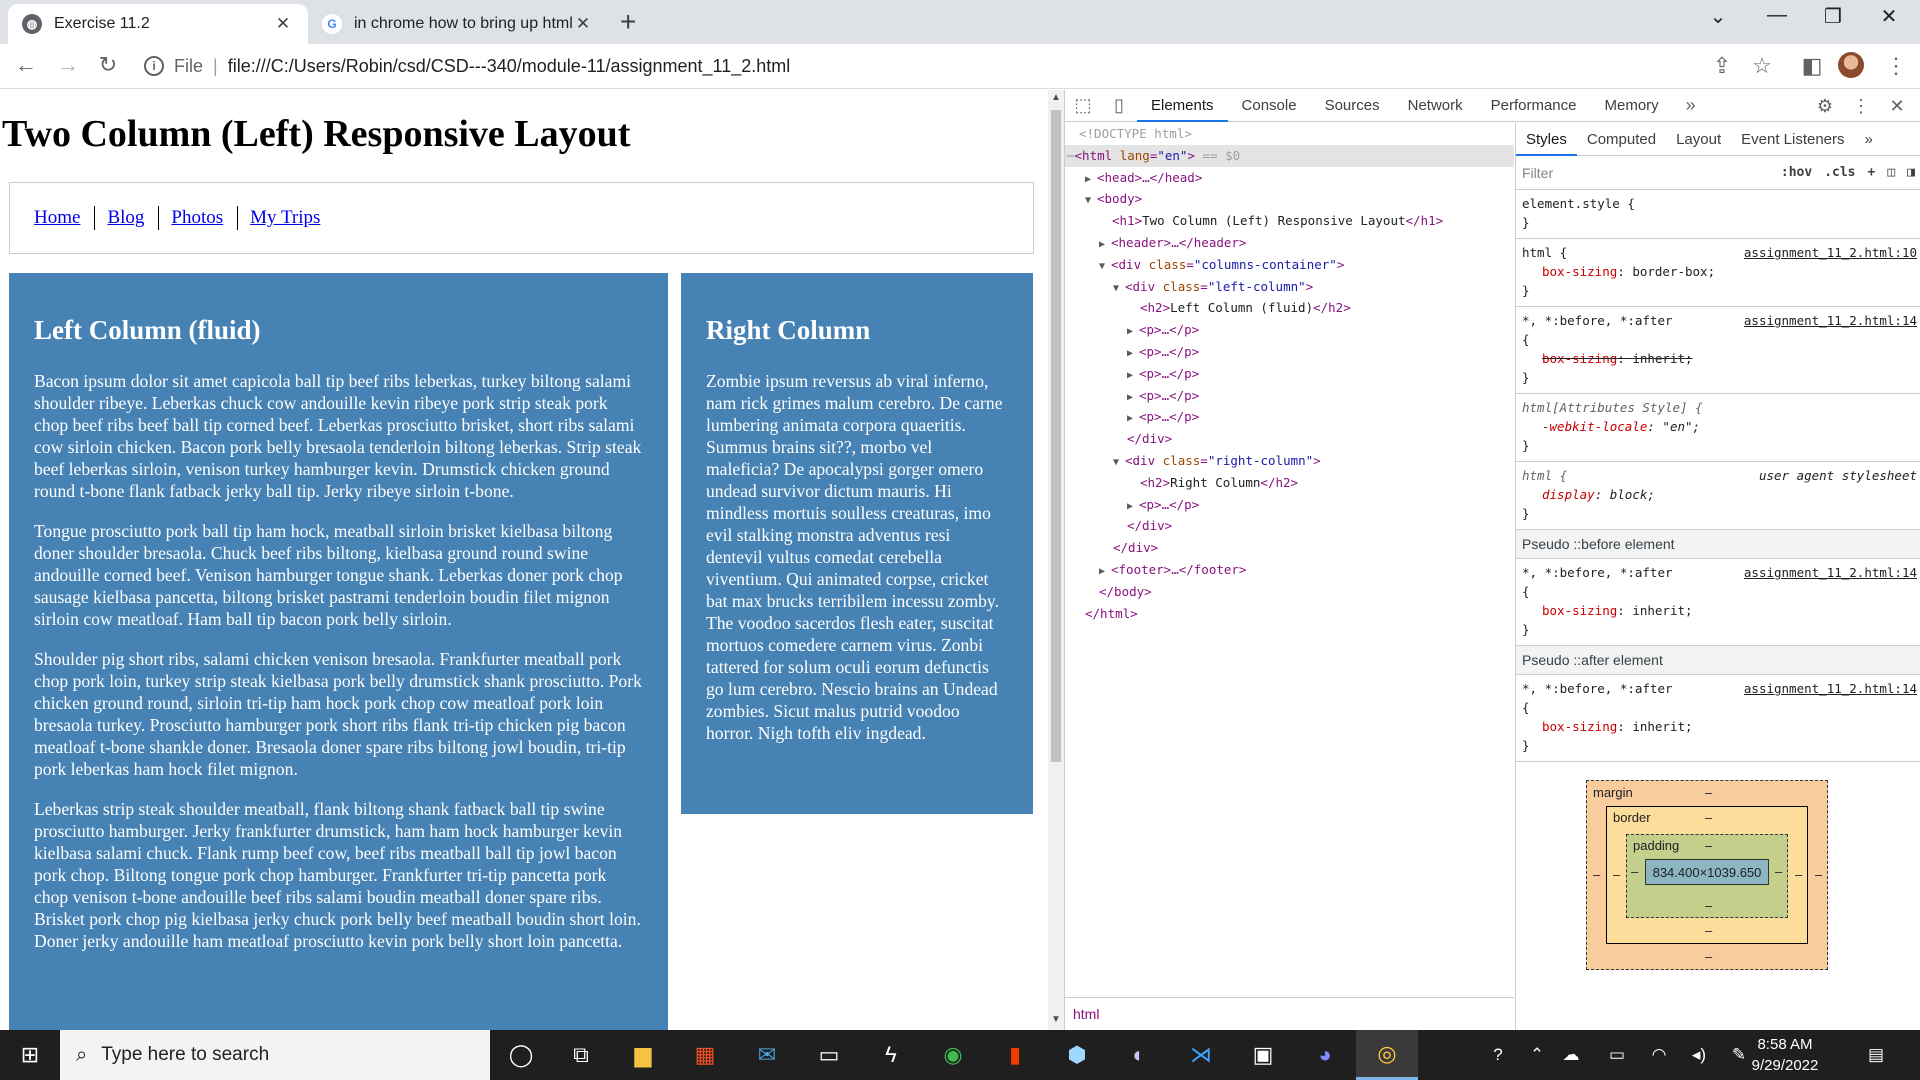  What do you see at coordinates (1289, 592) in the screenshot?
I see `dom-node-body-close: </body>` at bounding box center [1289, 592].